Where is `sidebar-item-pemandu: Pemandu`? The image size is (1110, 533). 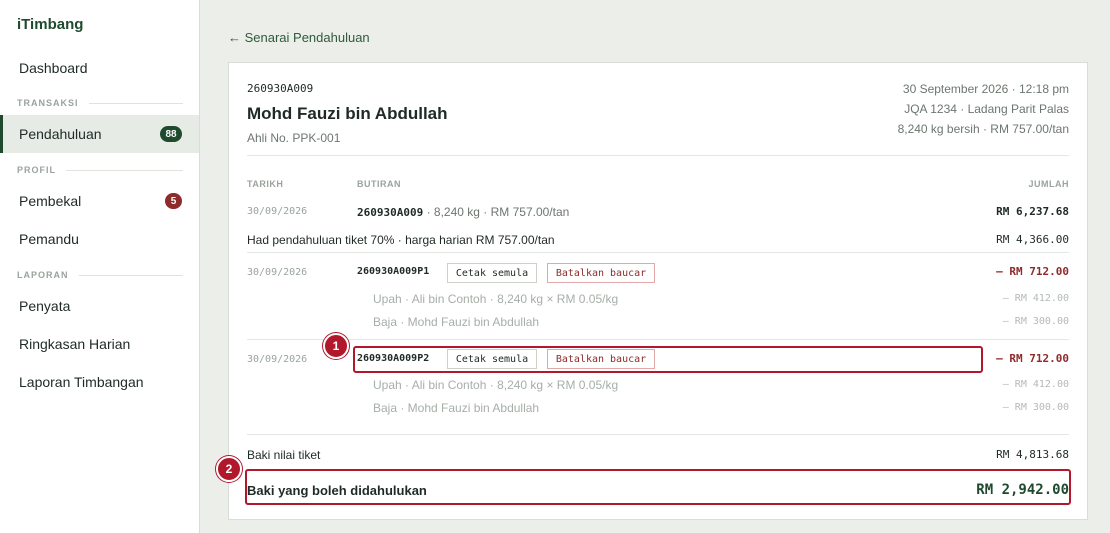
sidebar-item-pemandu: Pemandu is located at coordinates (99, 239).